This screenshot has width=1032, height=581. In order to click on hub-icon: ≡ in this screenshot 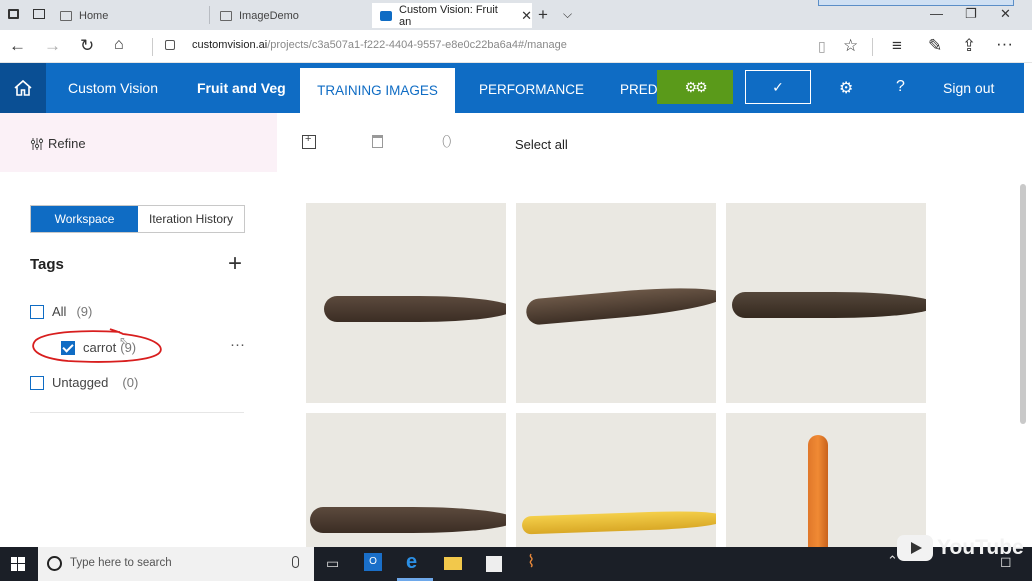, I will do `click(897, 46)`.